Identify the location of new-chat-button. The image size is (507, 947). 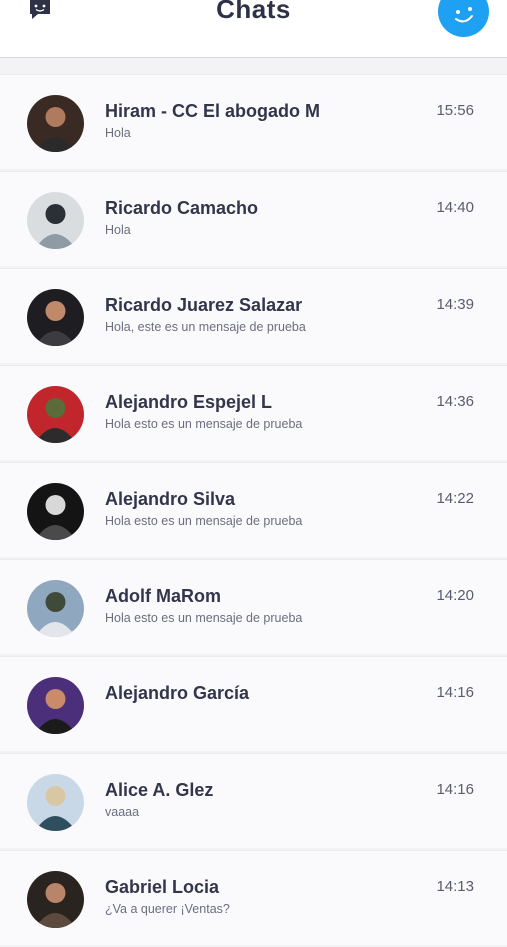
(463, 18).